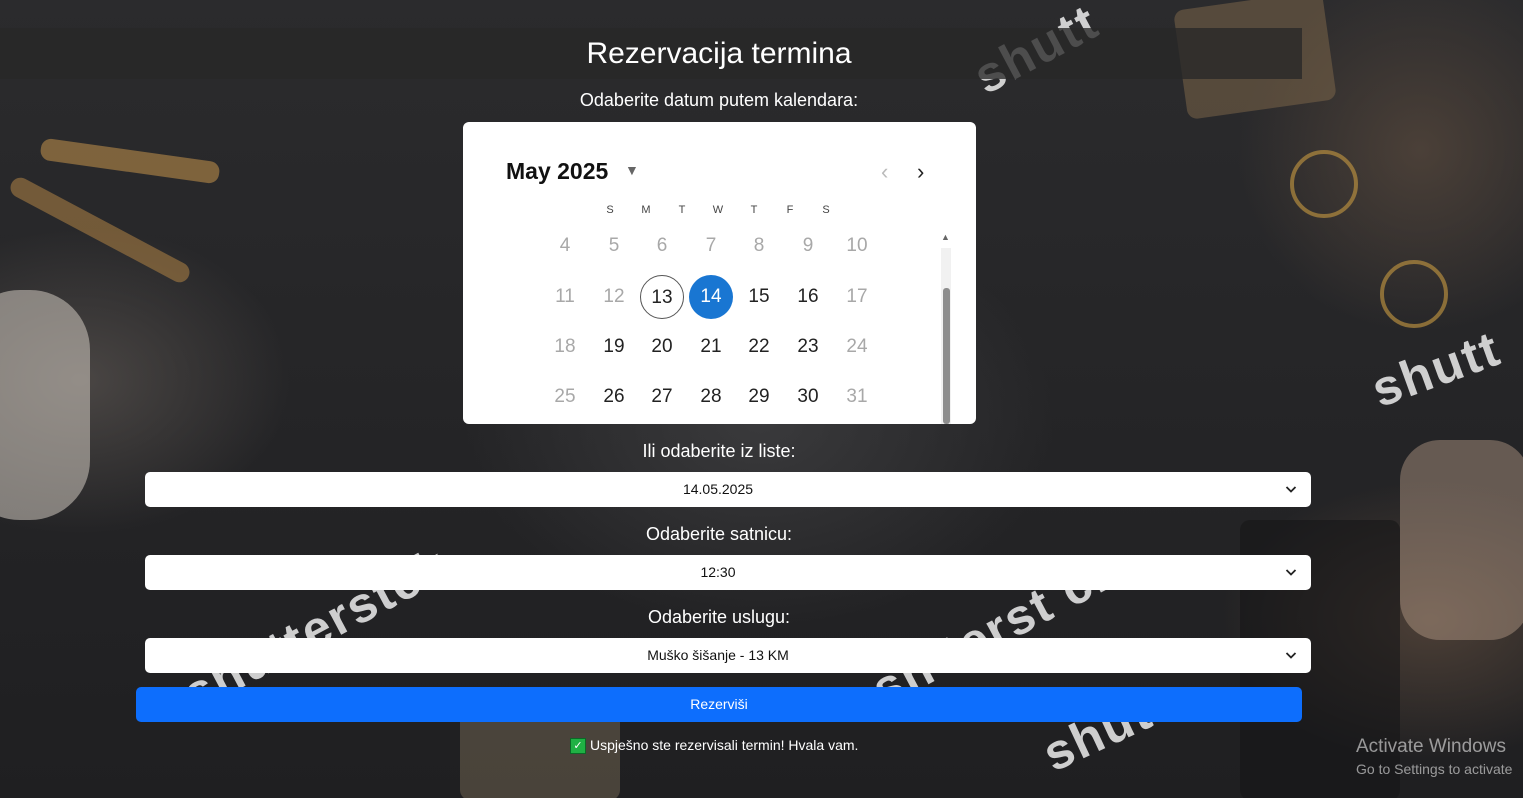 The height and width of the screenshot is (798, 1523). Describe the element at coordinates (857, 245) in the screenshot. I see `calendar-day: 10` at that location.